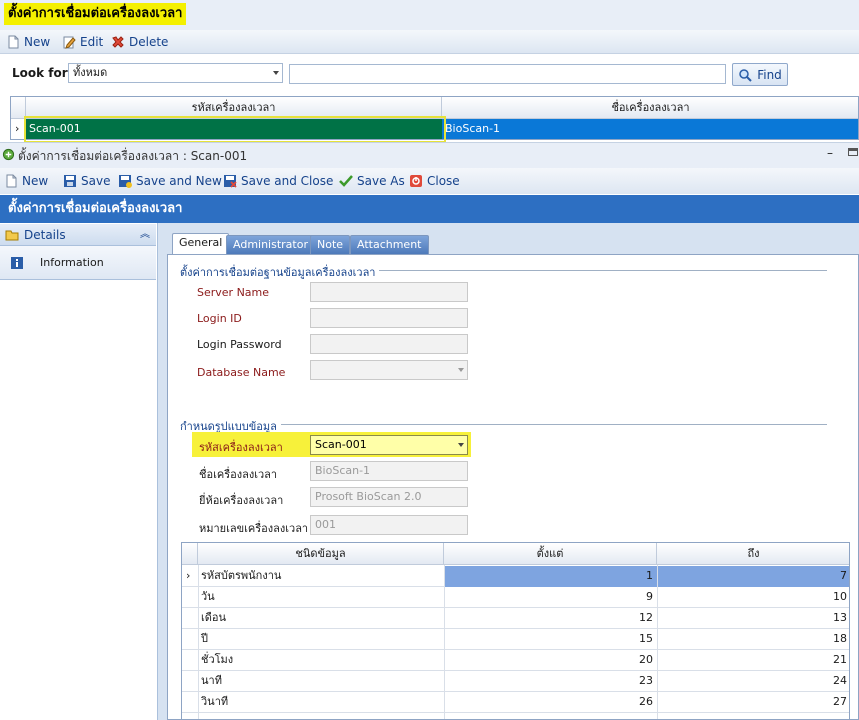  What do you see at coordinates (769, 74) in the screenshot?
I see `find-label: Find` at bounding box center [769, 74].